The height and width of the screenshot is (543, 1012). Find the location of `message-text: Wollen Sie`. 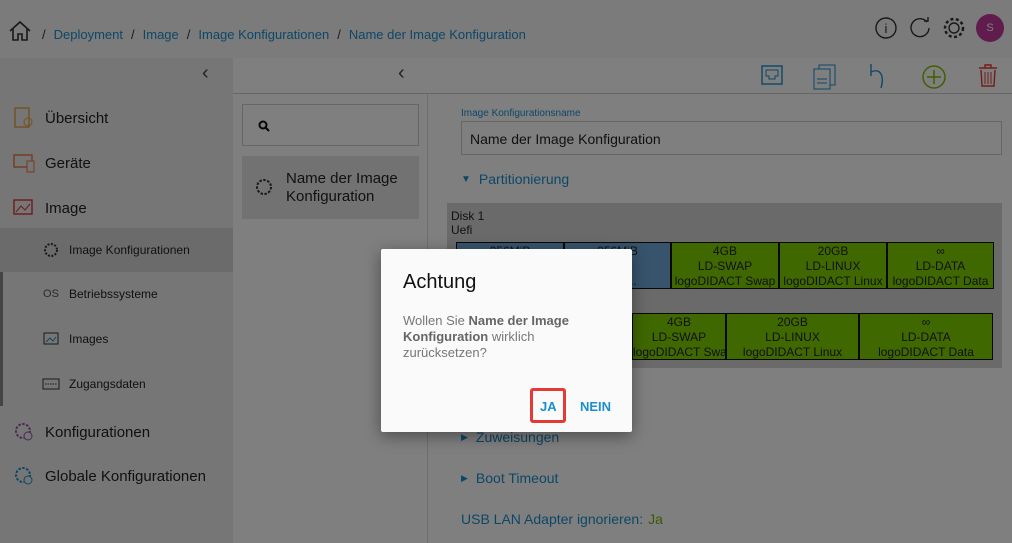

message-text: Wollen Sie is located at coordinates (436, 320).